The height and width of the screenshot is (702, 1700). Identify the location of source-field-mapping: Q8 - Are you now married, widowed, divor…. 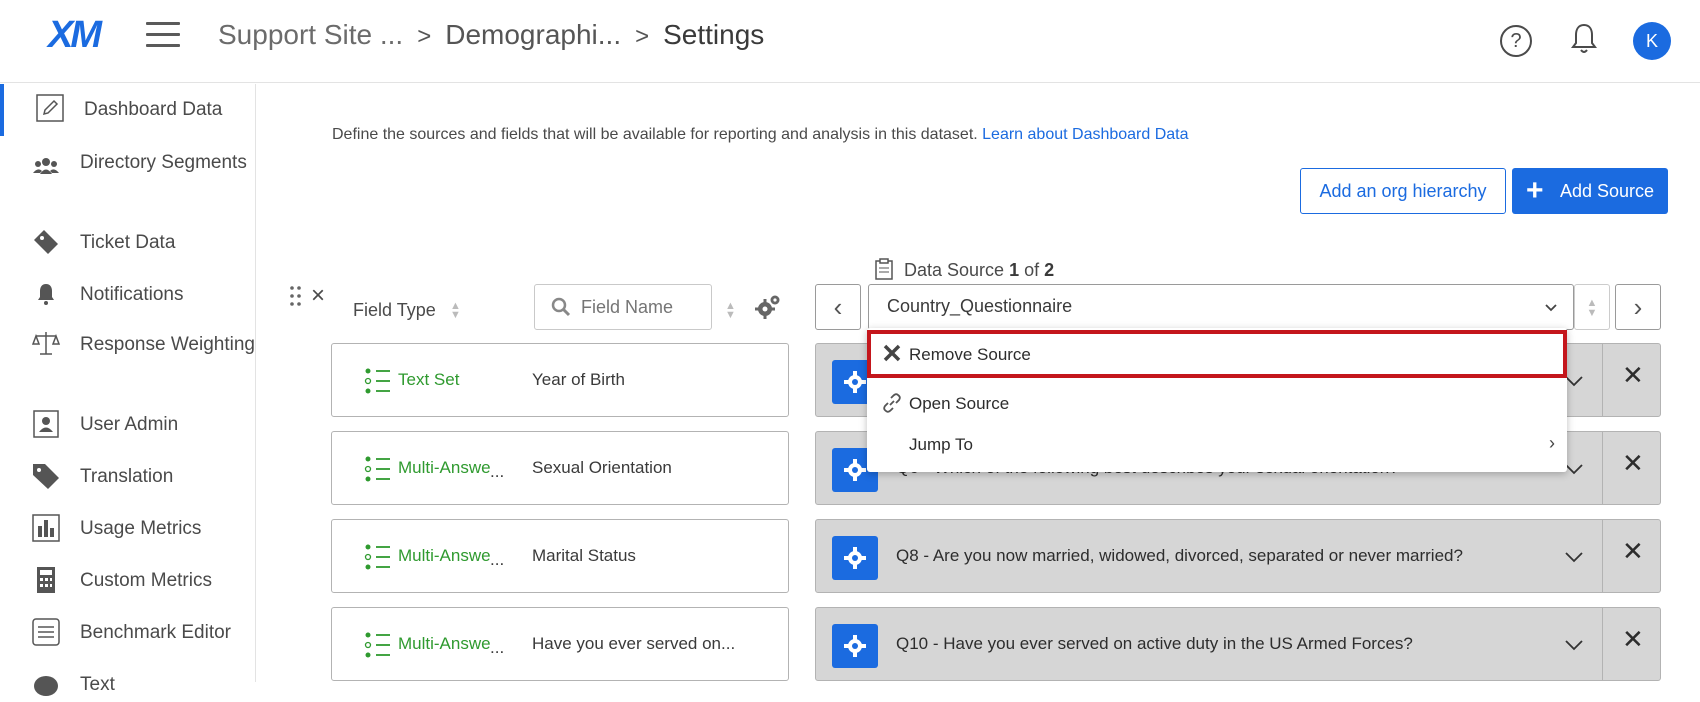
(1238, 556).